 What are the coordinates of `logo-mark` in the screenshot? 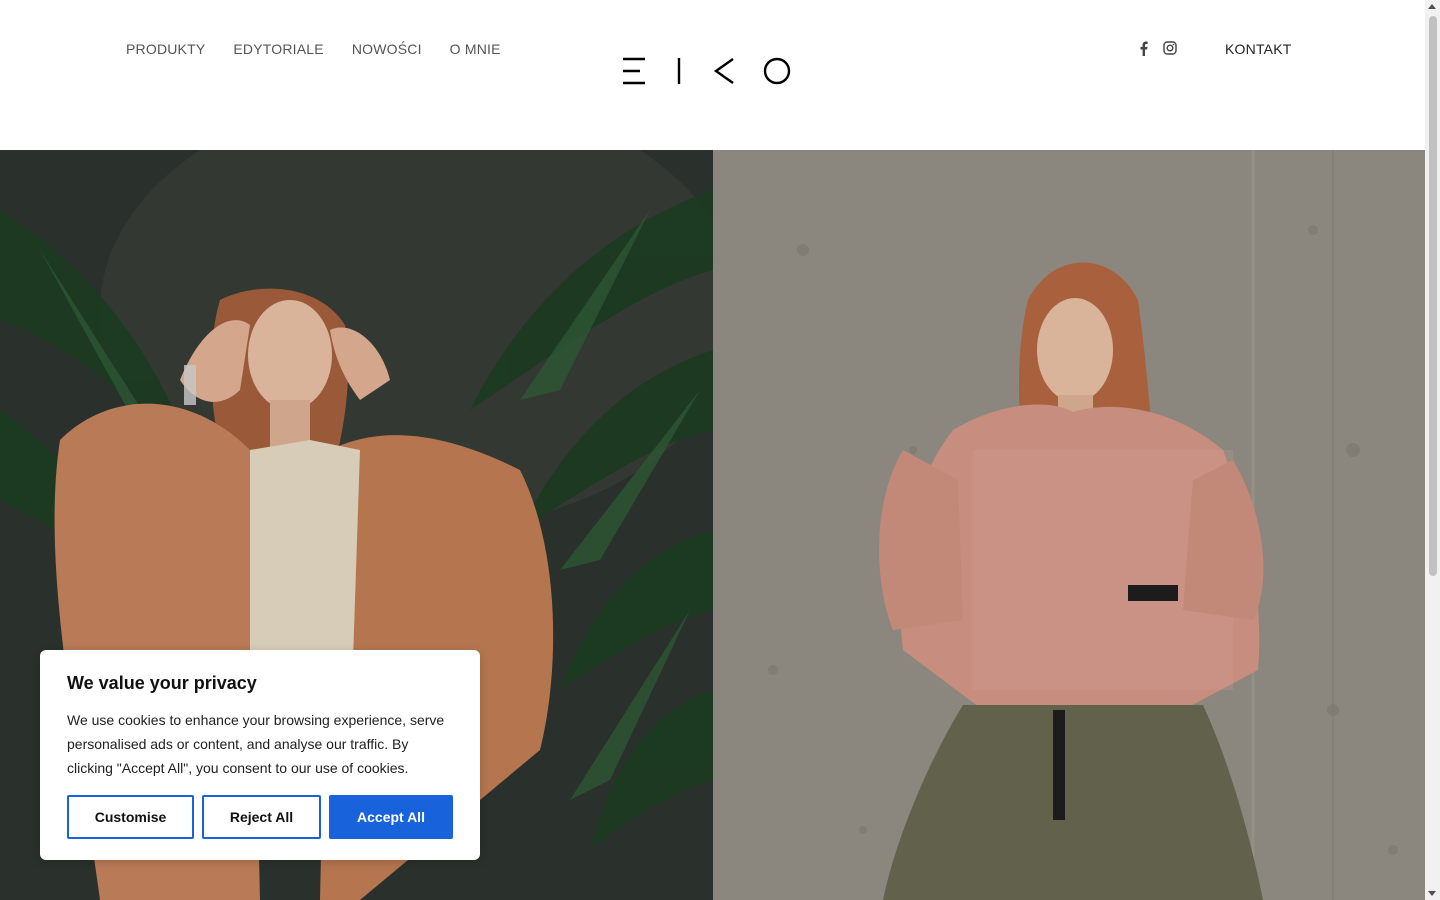 It's located at (707, 71).